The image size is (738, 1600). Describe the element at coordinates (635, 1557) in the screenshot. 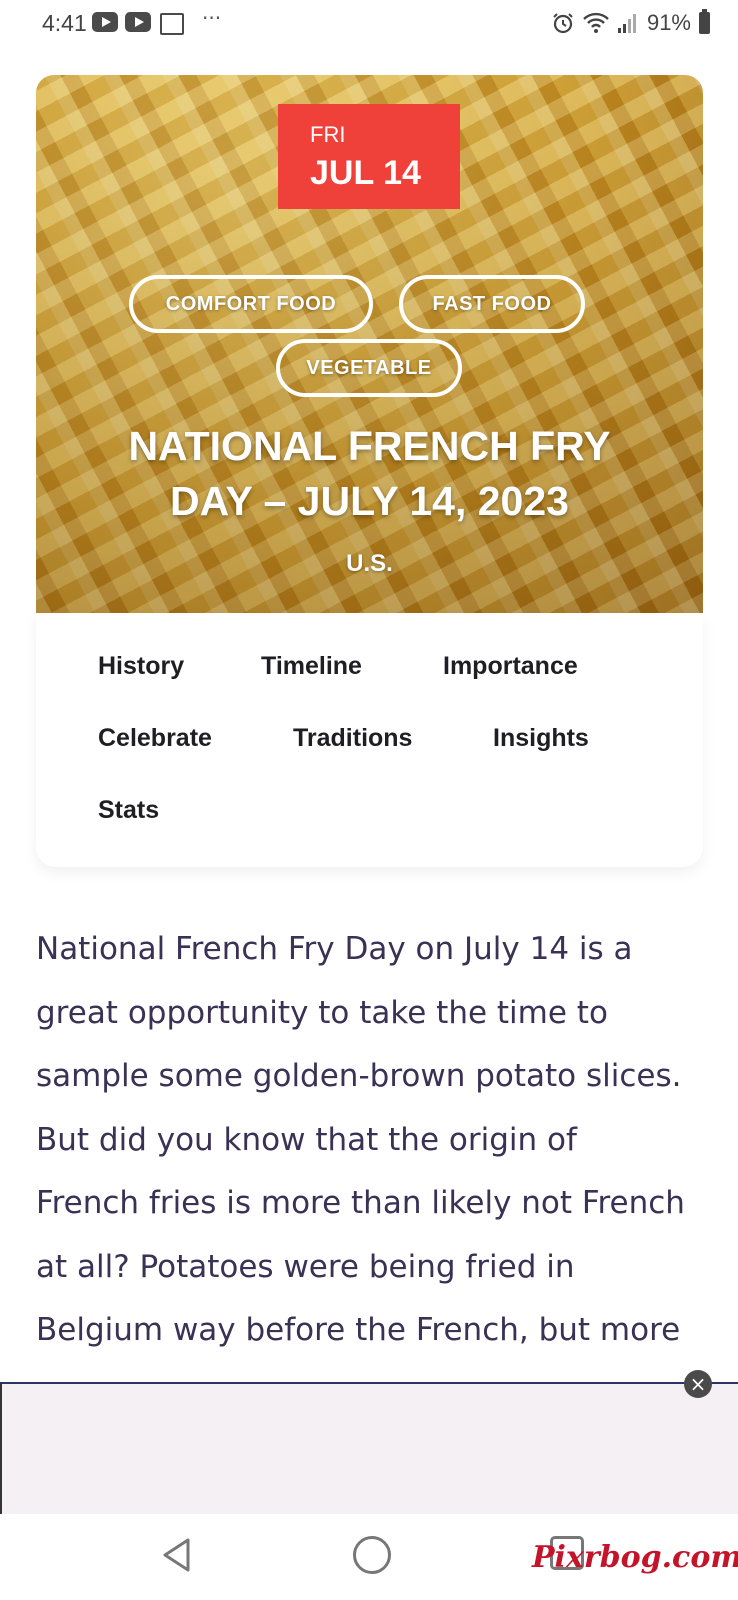

I see `watermark-logo: Pixrbog.com` at that location.